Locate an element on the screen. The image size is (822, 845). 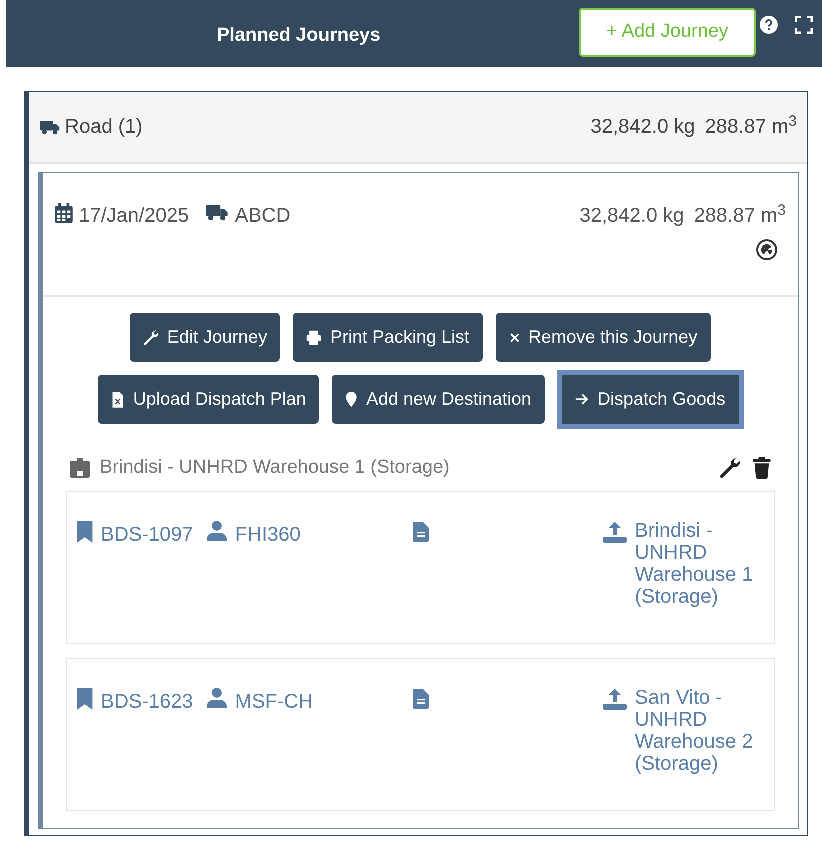
edit-destination-button is located at coordinates (730, 468).